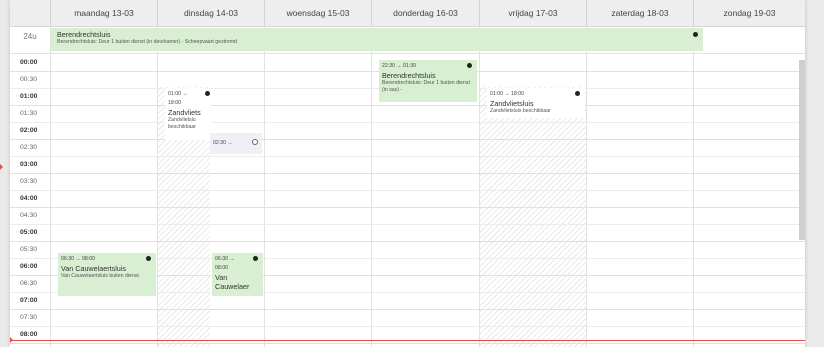 This screenshot has width=824, height=347. I want to click on day-header-sat: zaterdag 18-03, so click(639, 13).